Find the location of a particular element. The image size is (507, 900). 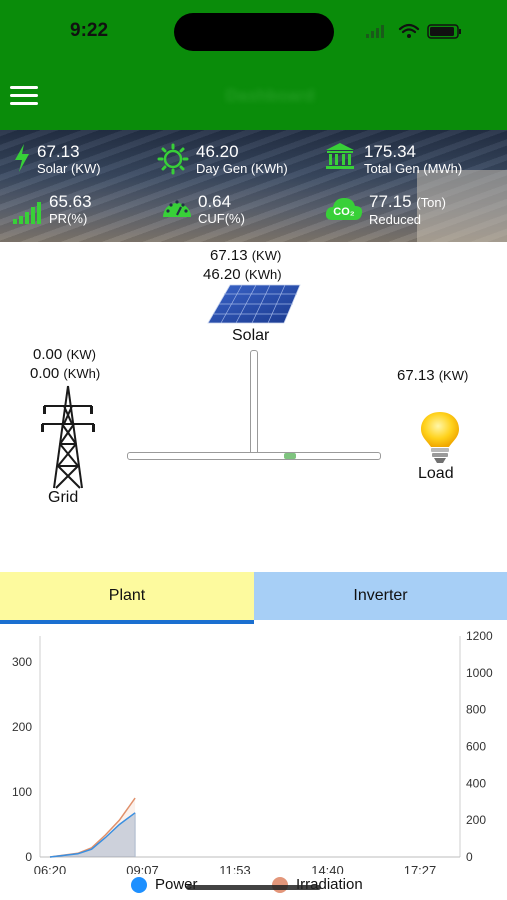

solar-panel-icon is located at coordinates (254, 304).